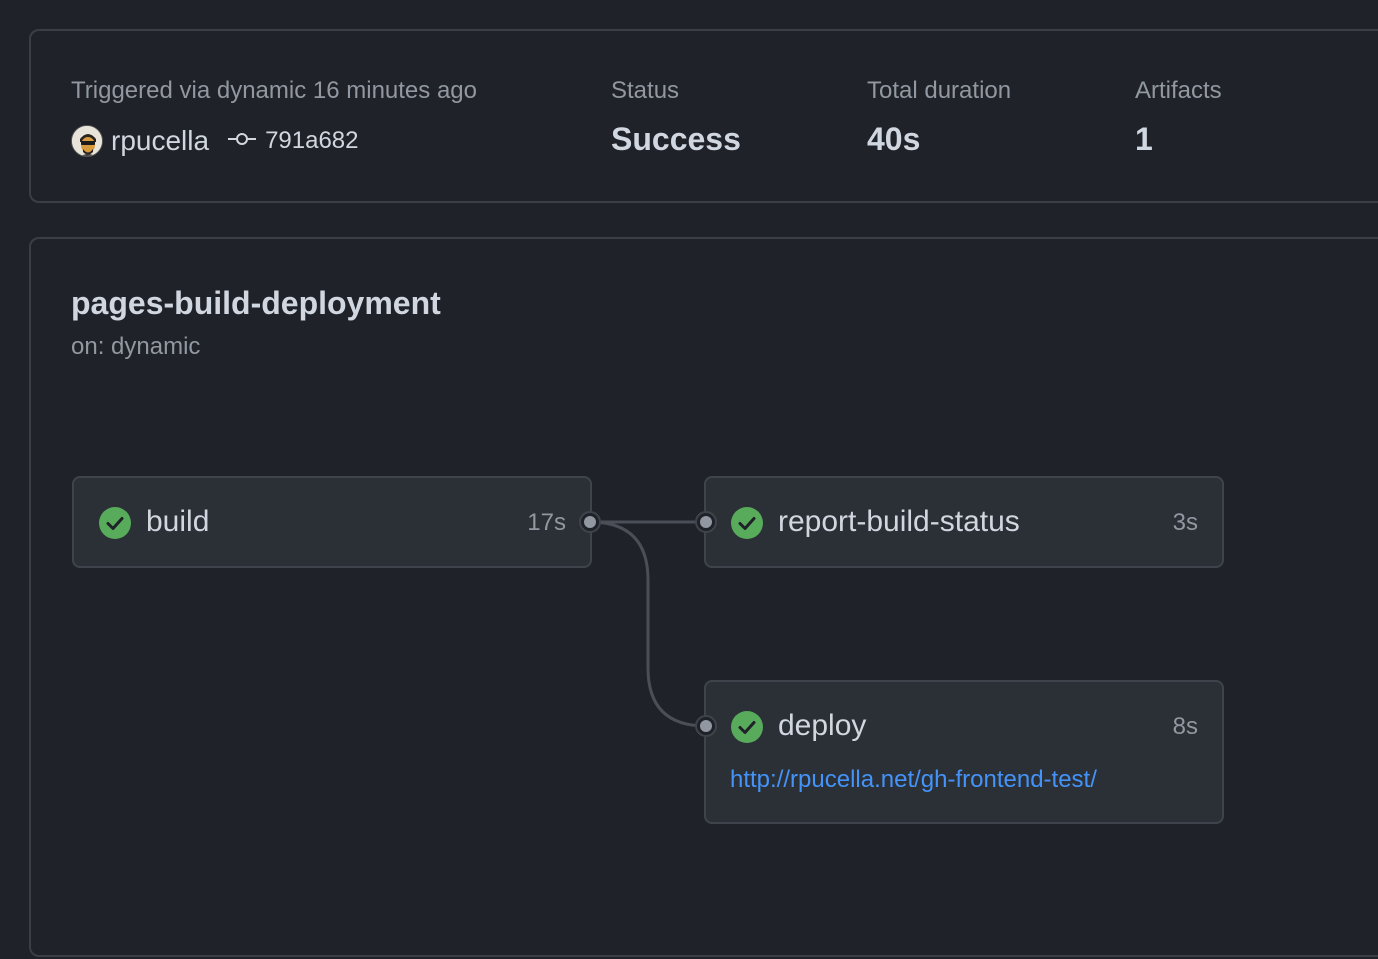  I want to click on actor-info: rpucella 791a682, so click(215, 141).